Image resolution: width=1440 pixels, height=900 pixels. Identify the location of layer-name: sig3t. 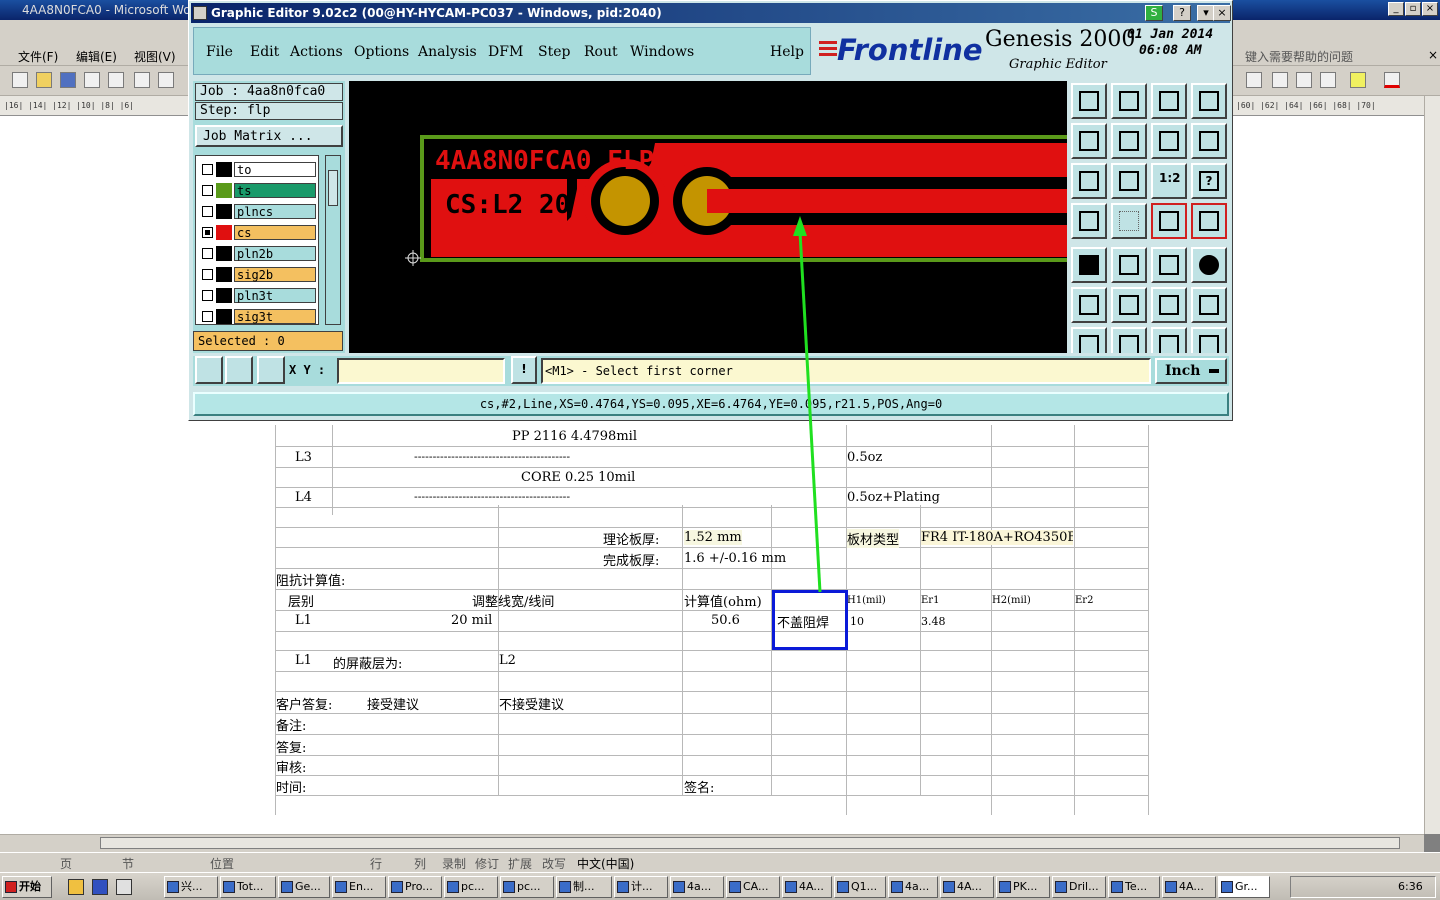
(275, 316).